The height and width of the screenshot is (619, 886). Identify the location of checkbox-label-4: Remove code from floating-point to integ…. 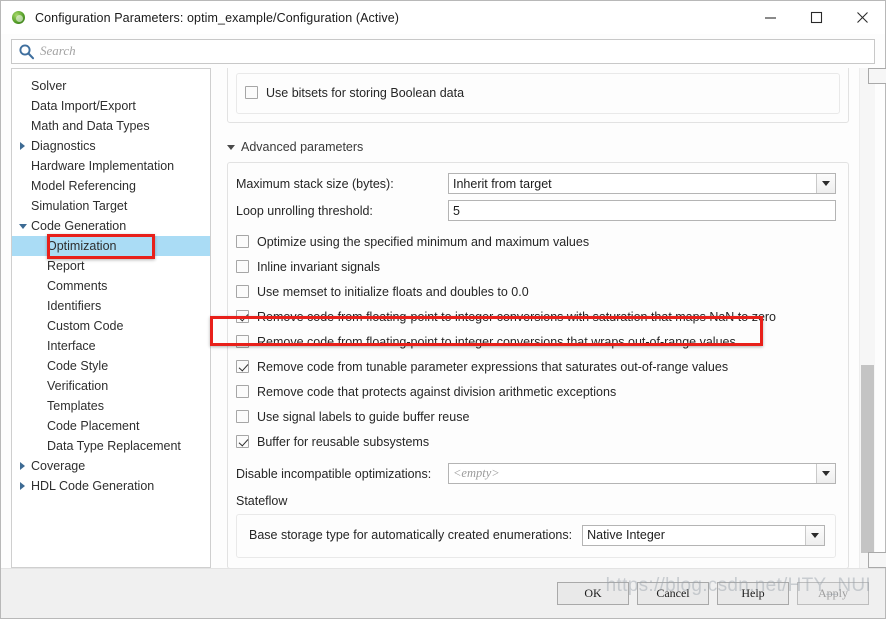
(496, 341).